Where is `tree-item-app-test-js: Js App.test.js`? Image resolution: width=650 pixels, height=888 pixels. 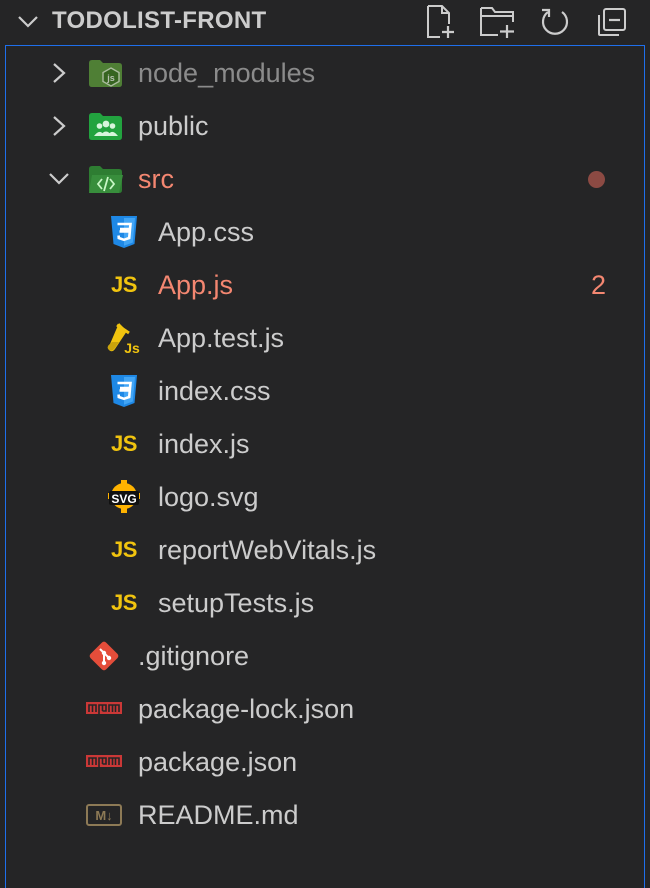 tree-item-app-test-js: Js App.test.js is located at coordinates (325, 338).